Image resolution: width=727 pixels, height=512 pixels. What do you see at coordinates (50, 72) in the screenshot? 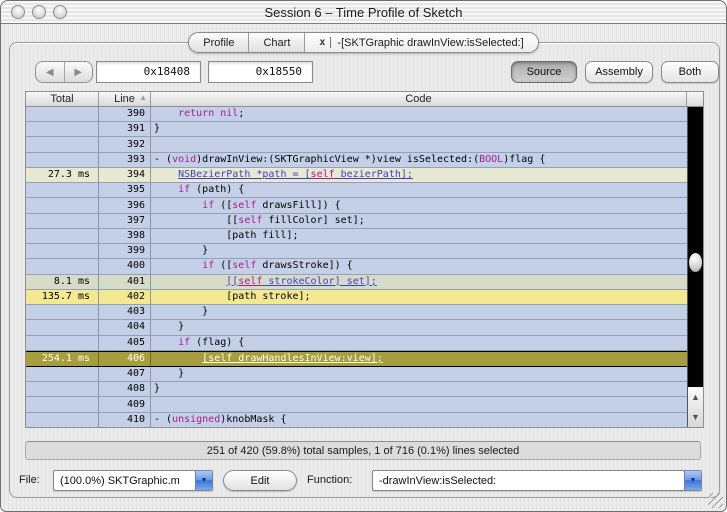
I see `back-icon: ◀` at bounding box center [50, 72].